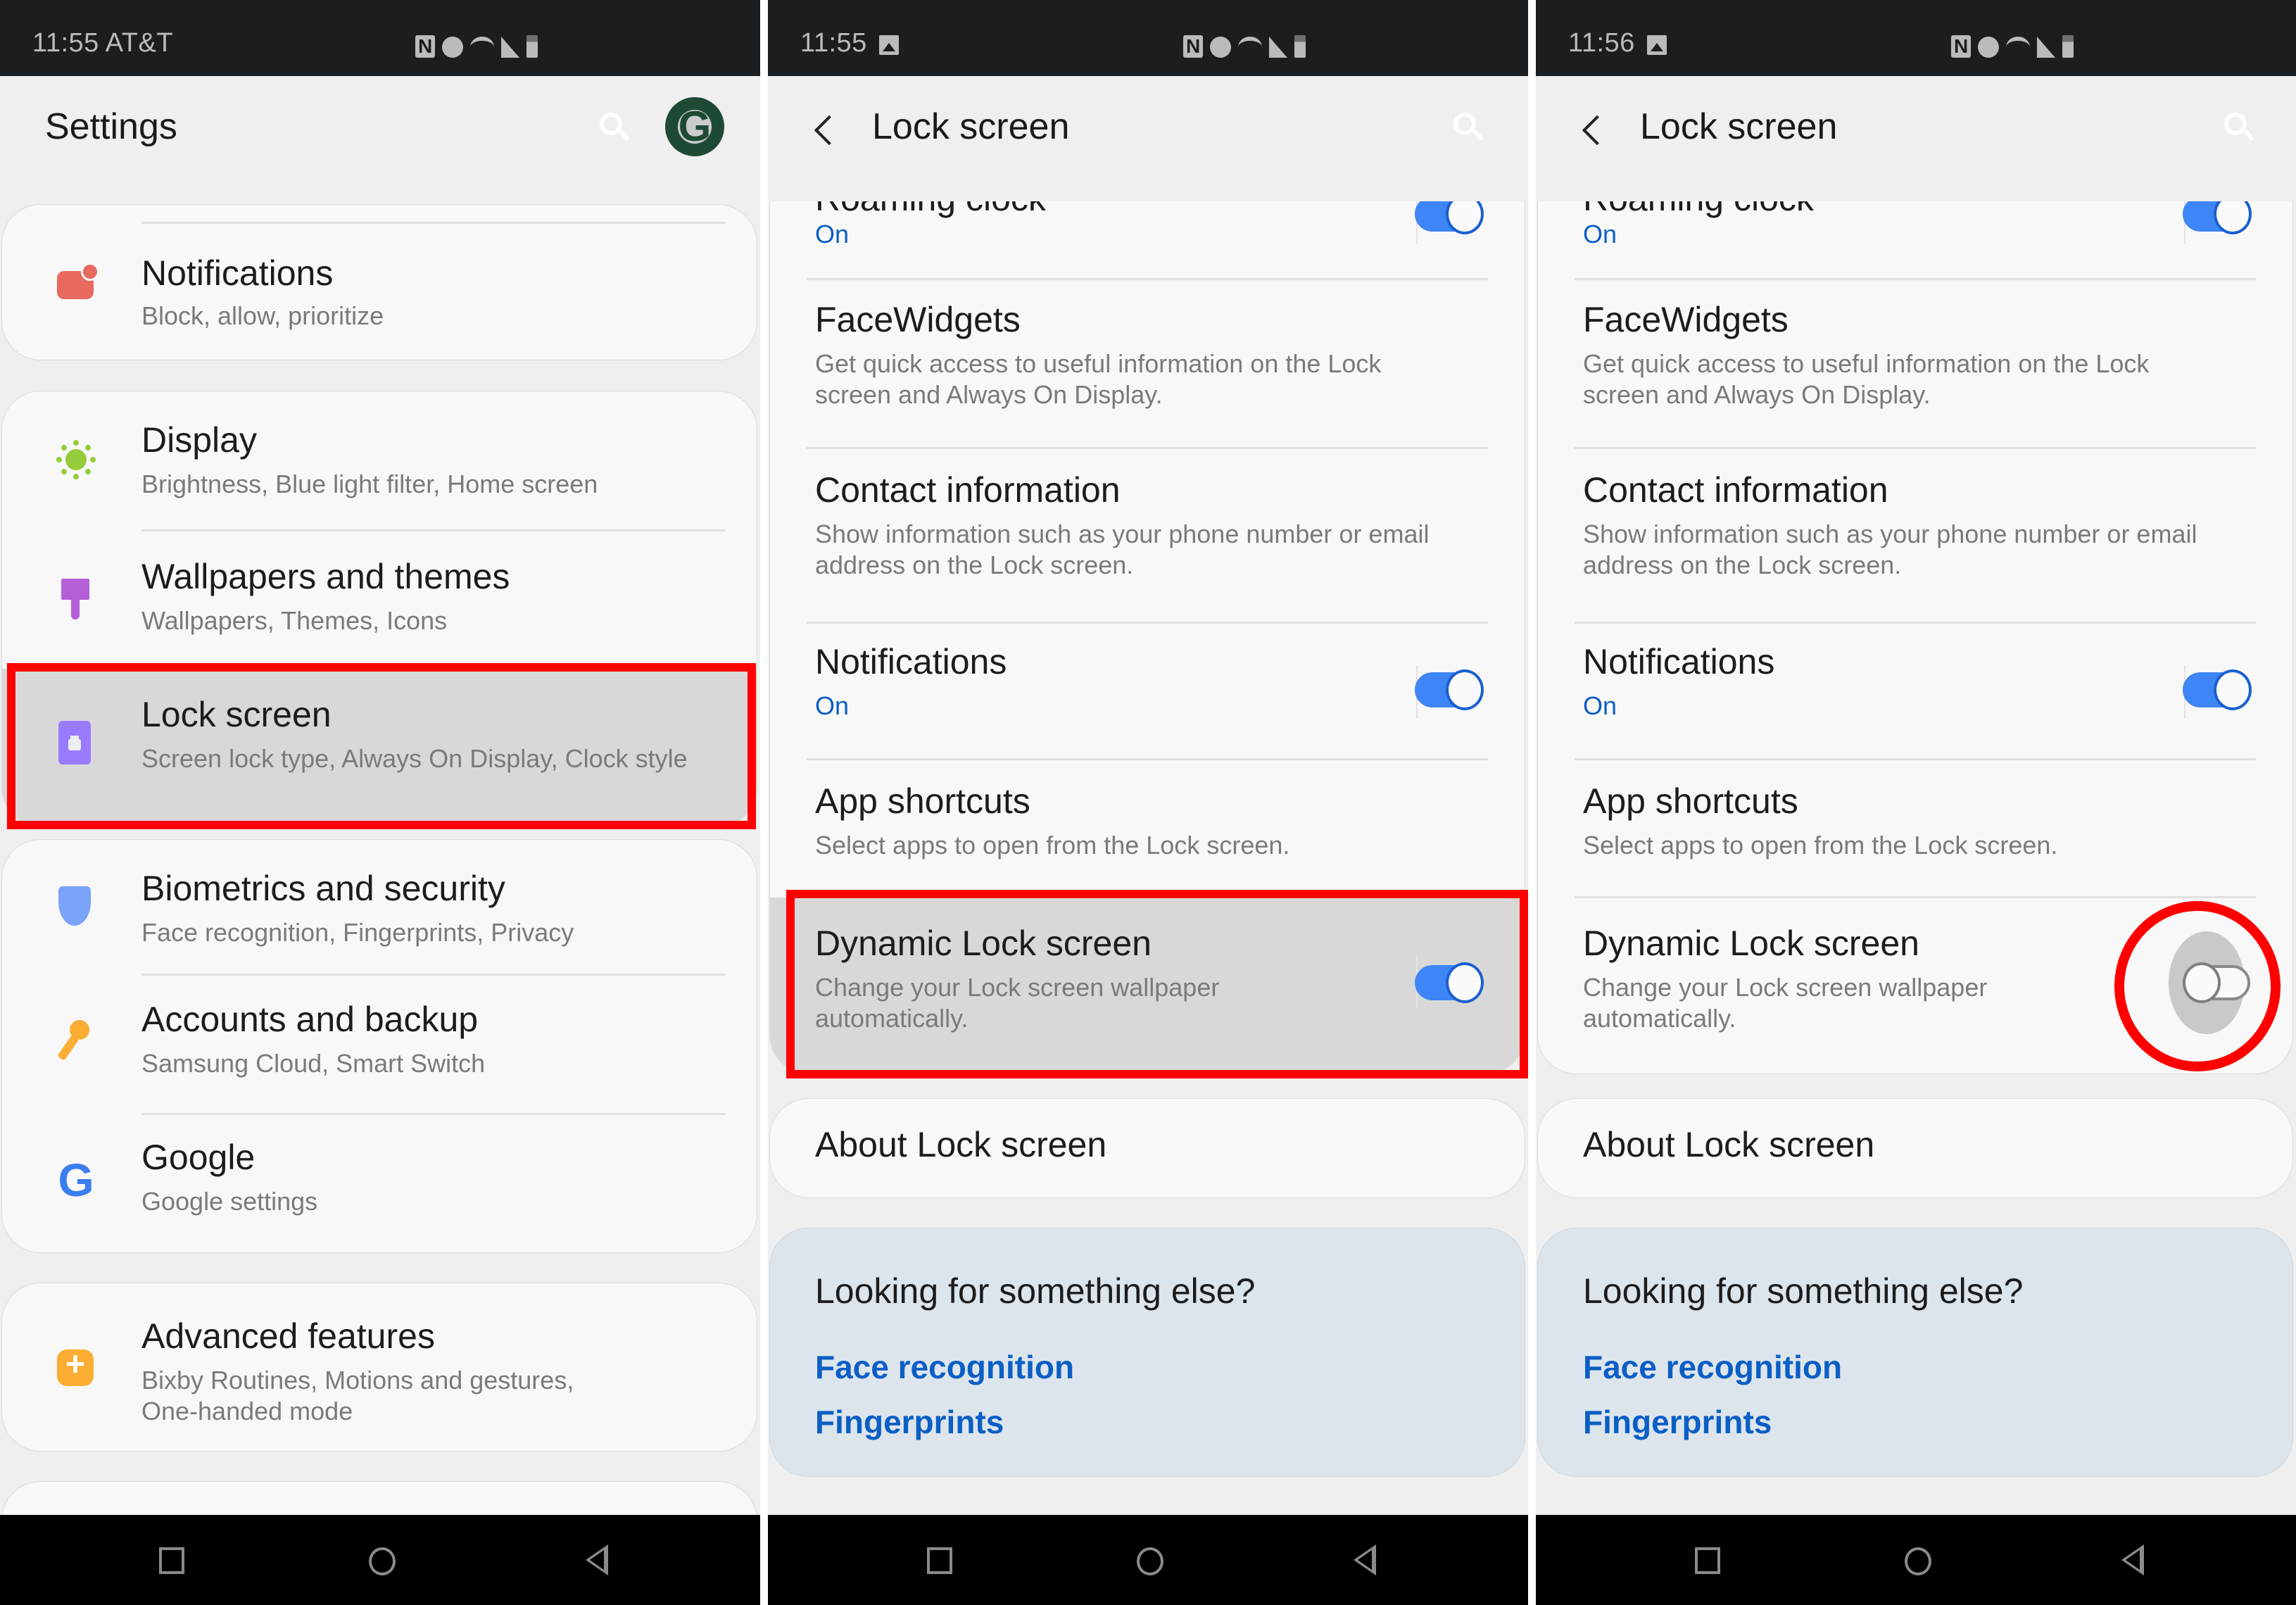 The image size is (2296, 1605). What do you see at coordinates (1739, 126) in the screenshot?
I see `page-title: Lock screen` at bounding box center [1739, 126].